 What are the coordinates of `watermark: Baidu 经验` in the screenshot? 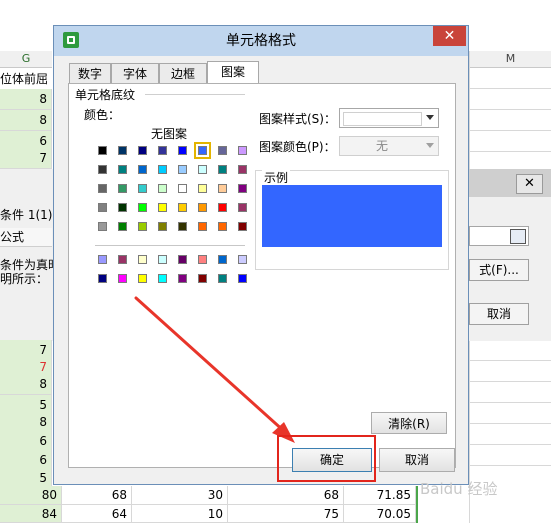 It's located at (485, 498).